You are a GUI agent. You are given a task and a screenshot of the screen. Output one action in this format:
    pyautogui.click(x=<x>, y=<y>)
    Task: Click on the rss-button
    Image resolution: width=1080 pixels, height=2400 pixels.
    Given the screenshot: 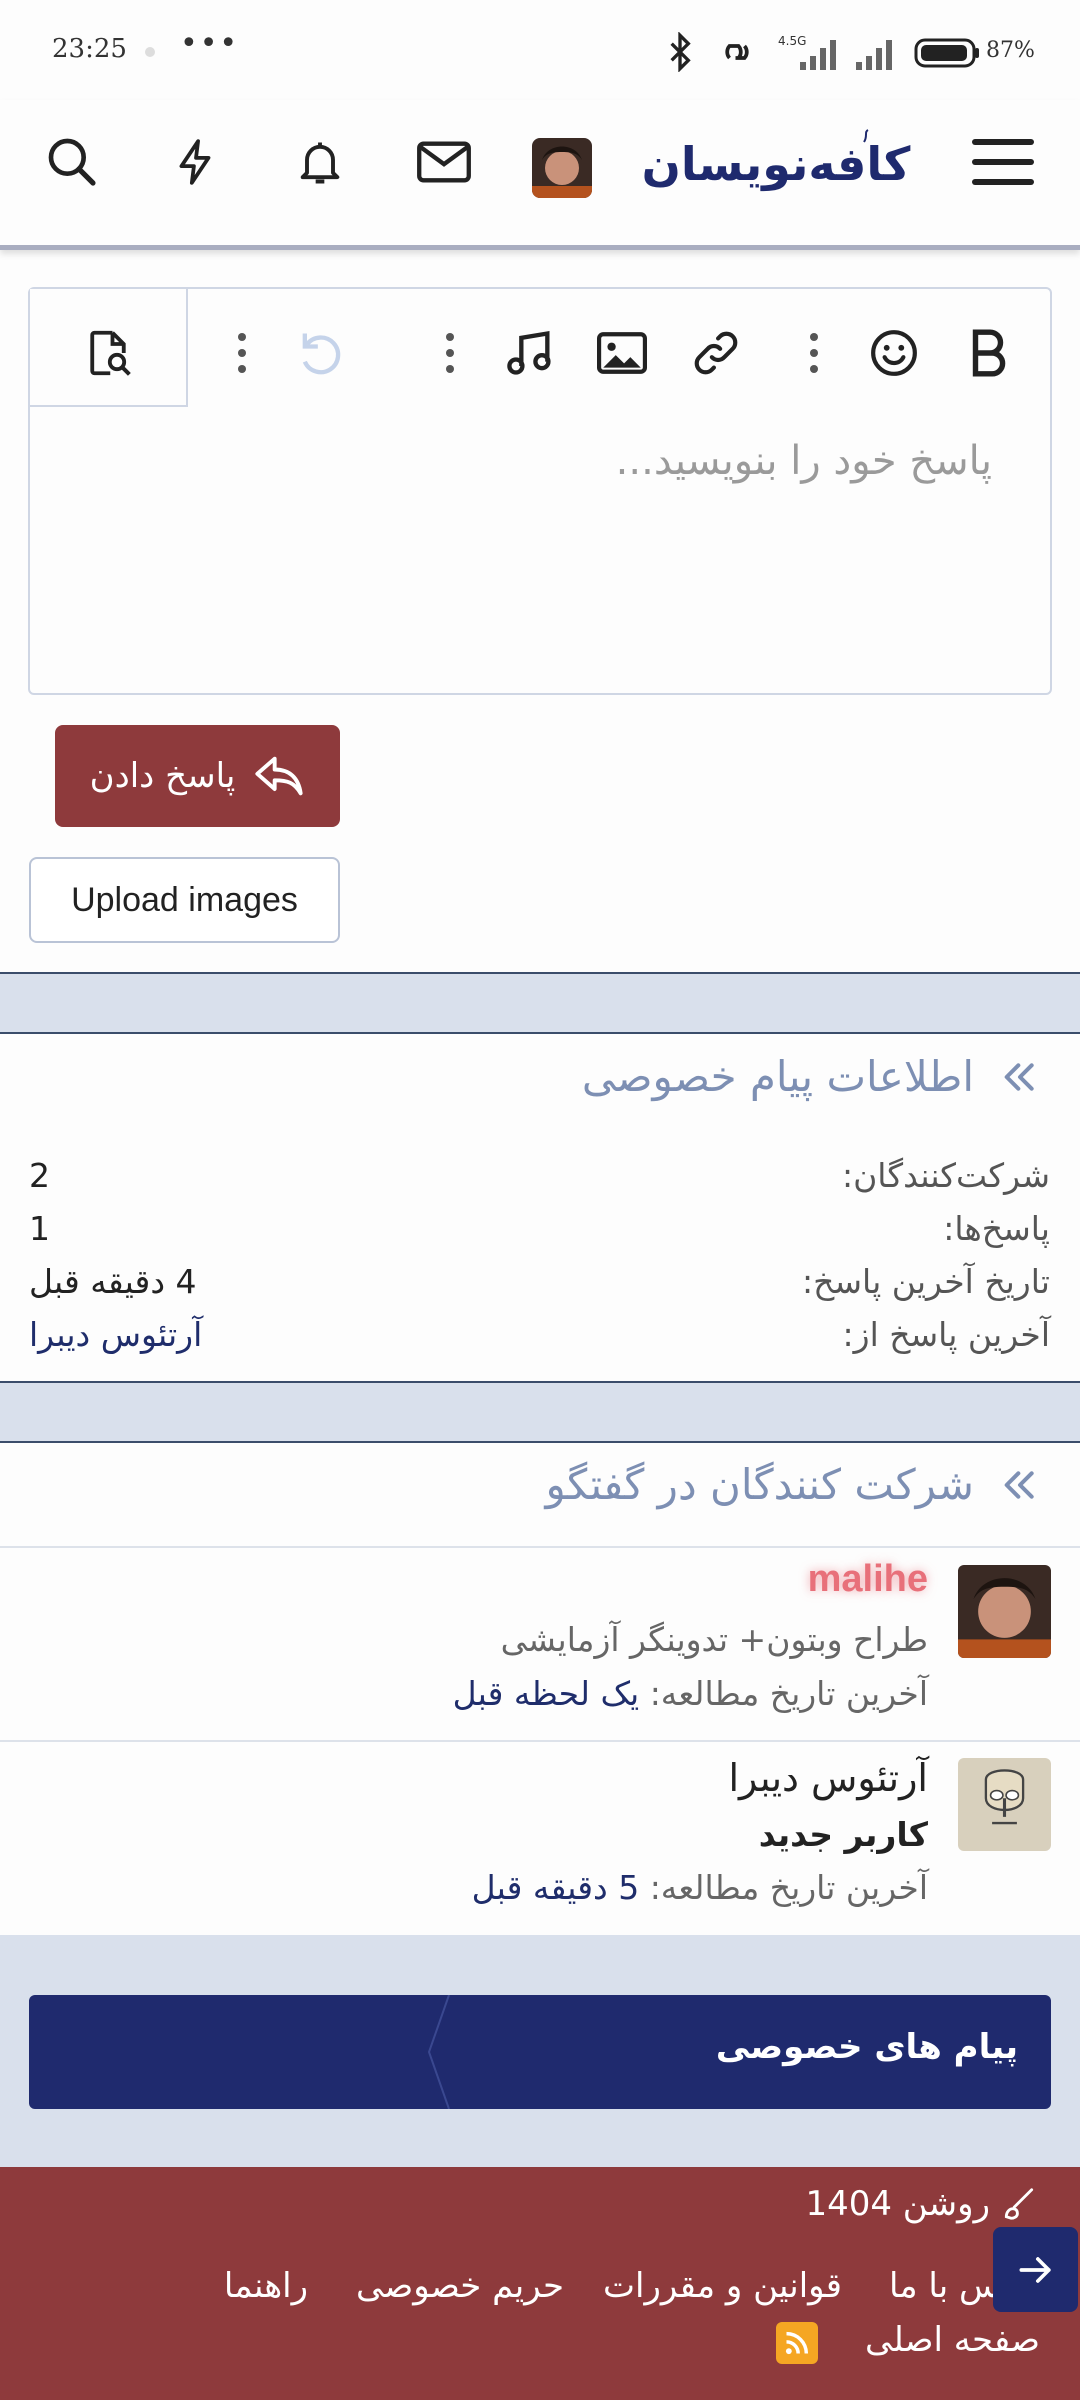 What is the action you would take?
    pyautogui.click(x=797, y=2343)
    